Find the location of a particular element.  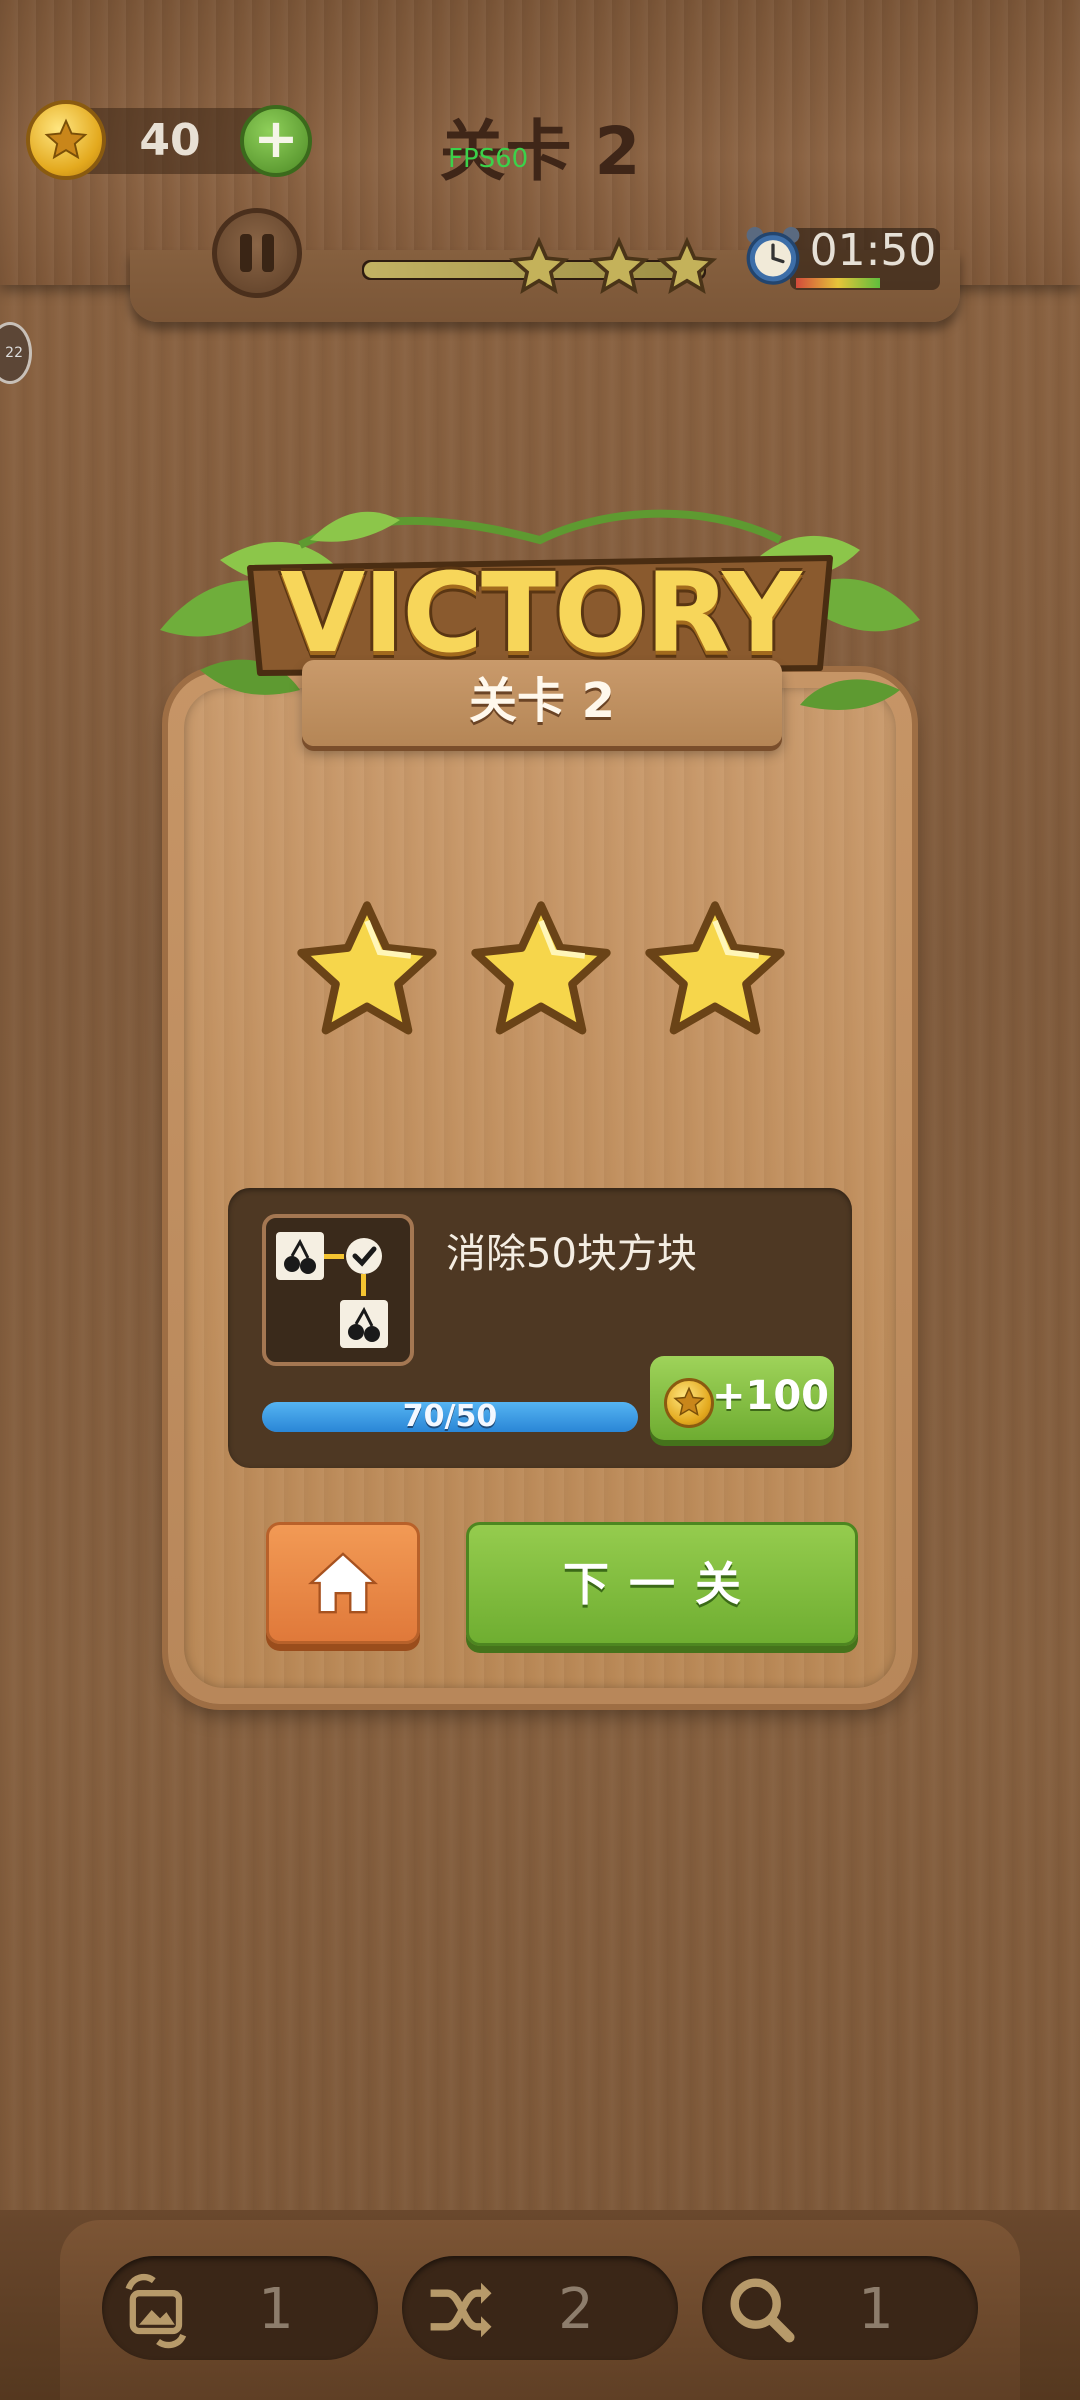

home-icon is located at coordinates (343, 1583).